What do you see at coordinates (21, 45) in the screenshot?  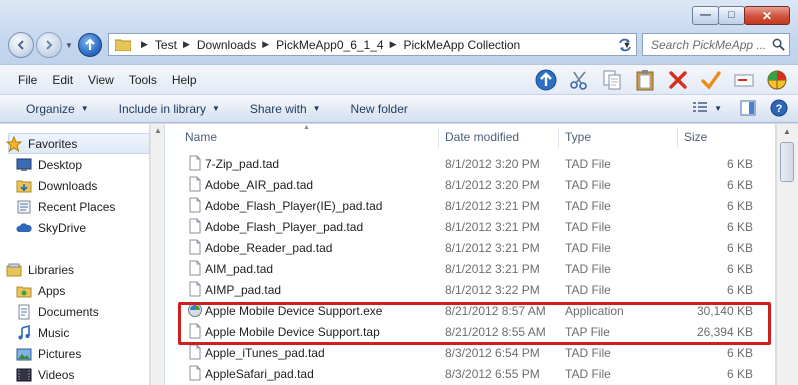 I see `back-button` at bounding box center [21, 45].